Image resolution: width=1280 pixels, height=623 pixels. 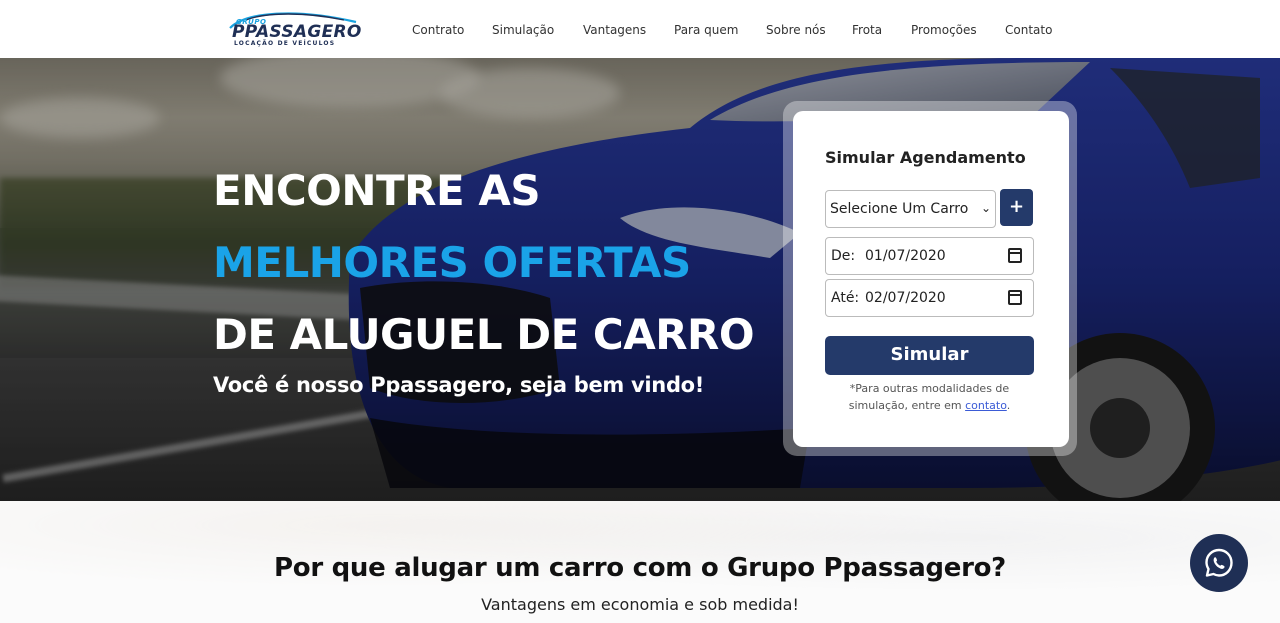 I want to click on add-car-button: +, so click(x=1016, y=207).